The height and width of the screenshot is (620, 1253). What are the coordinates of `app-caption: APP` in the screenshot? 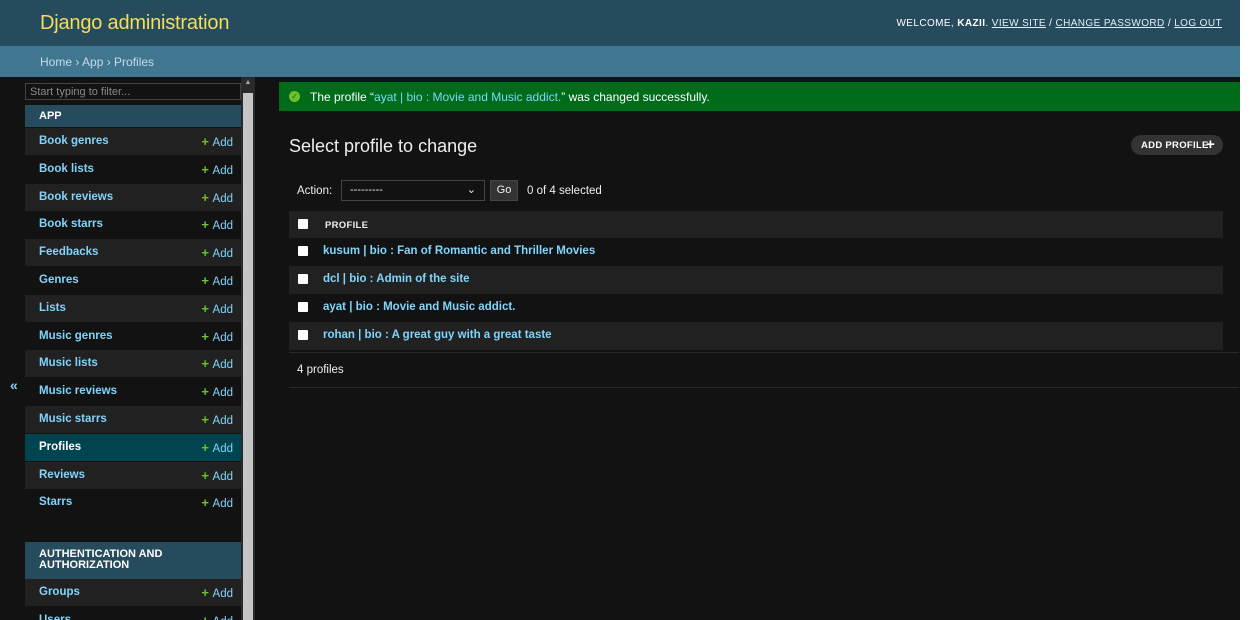 It's located at (133, 116).